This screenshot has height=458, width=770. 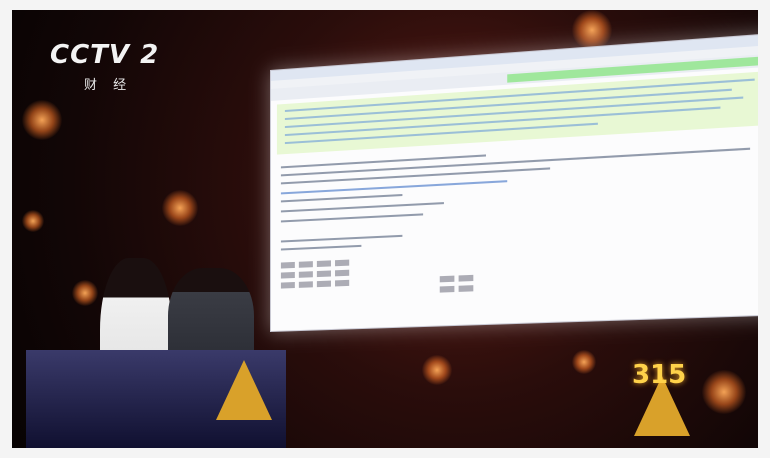 I want to click on channel-logo-text: CCTV 2, so click(x=105, y=55).